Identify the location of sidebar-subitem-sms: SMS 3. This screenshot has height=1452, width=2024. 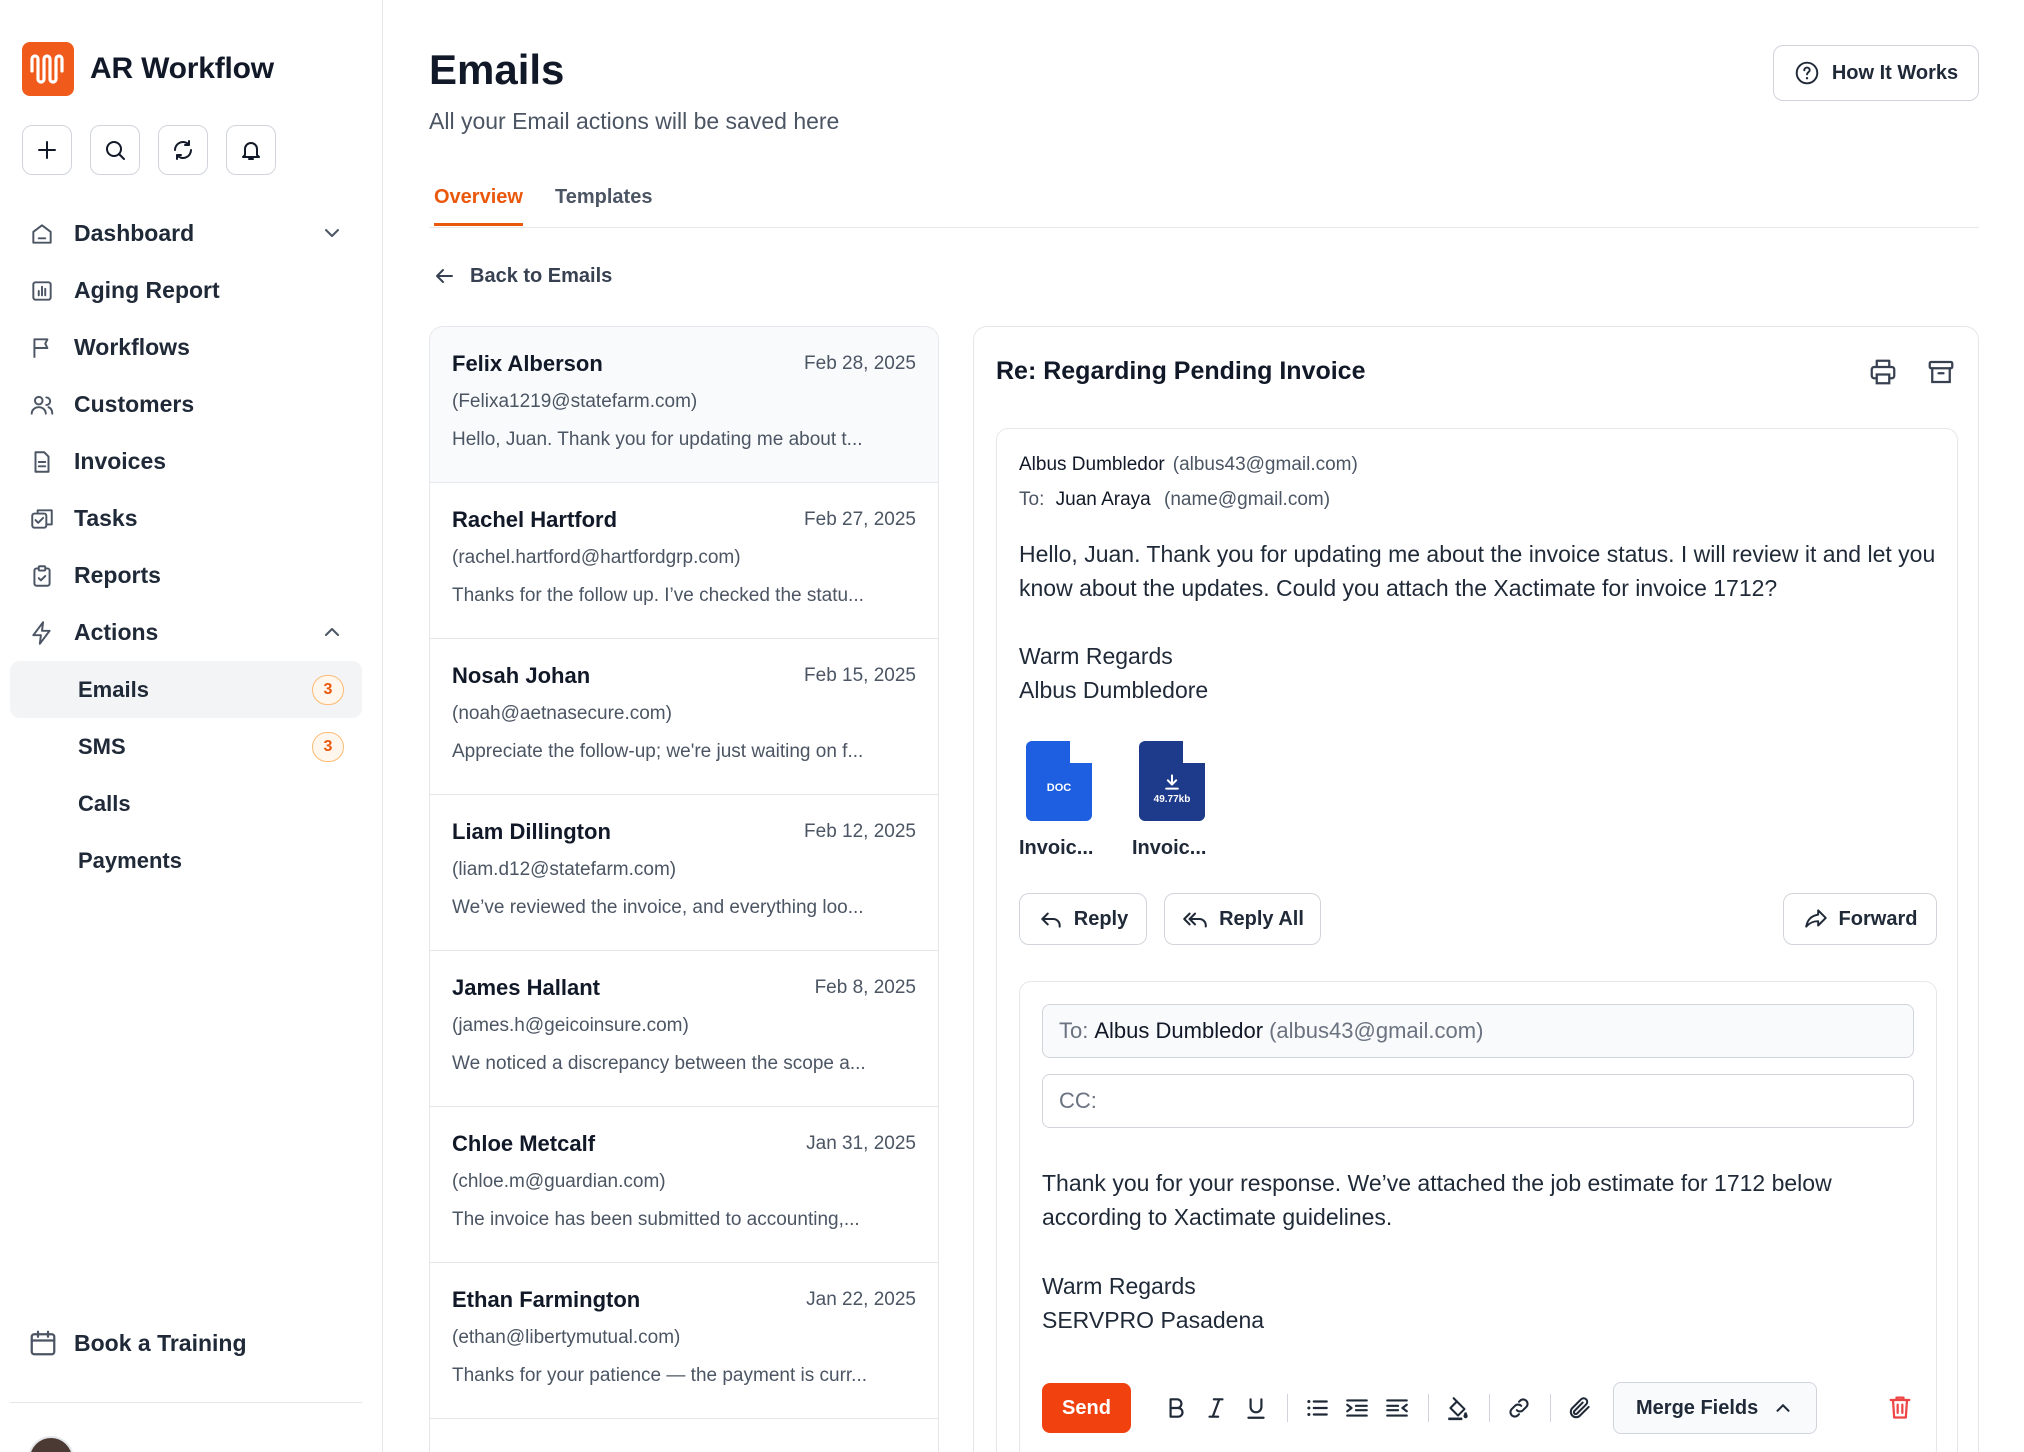
(186, 746).